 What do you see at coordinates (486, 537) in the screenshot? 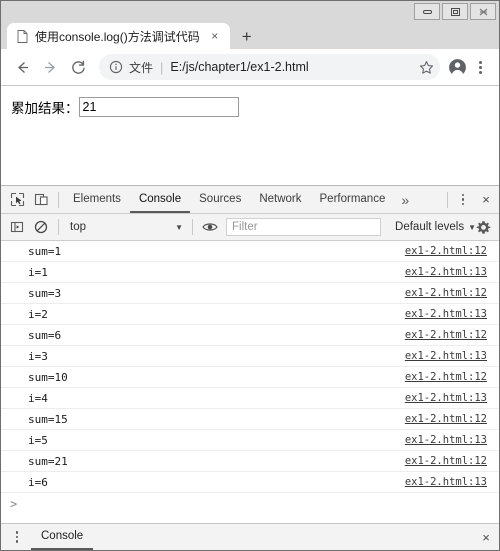
I see `drawer-close-button: ×` at bounding box center [486, 537].